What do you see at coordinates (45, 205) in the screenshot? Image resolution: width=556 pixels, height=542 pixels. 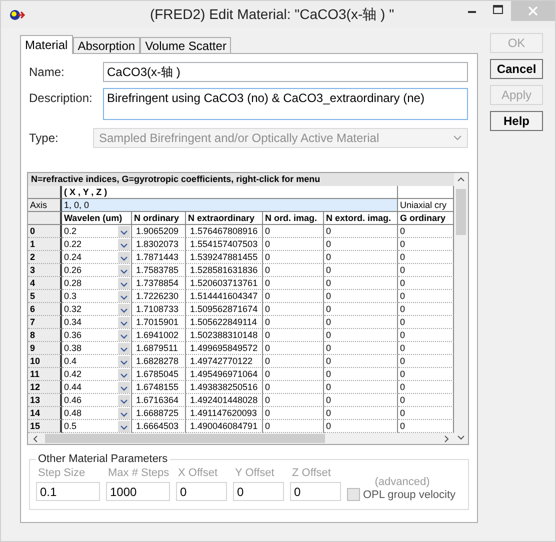 I see `row-header: Axis` at bounding box center [45, 205].